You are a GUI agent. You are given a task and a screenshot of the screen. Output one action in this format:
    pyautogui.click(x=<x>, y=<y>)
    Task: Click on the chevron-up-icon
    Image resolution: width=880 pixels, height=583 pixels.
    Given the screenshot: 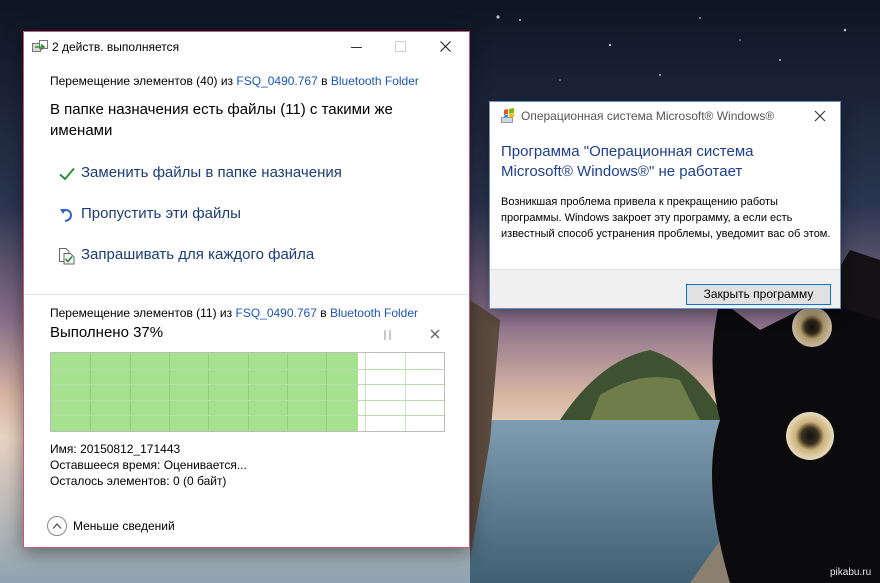 What is the action you would take?
    pyautogui.click(x=57, y=526)
    